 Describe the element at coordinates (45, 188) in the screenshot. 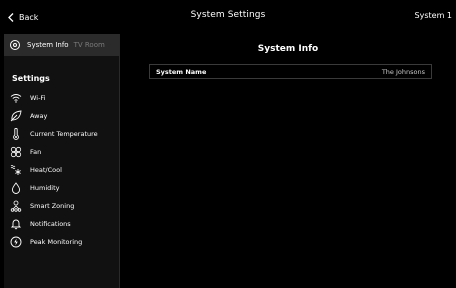

I see `sidebar-item-label: Humidity` at that location.